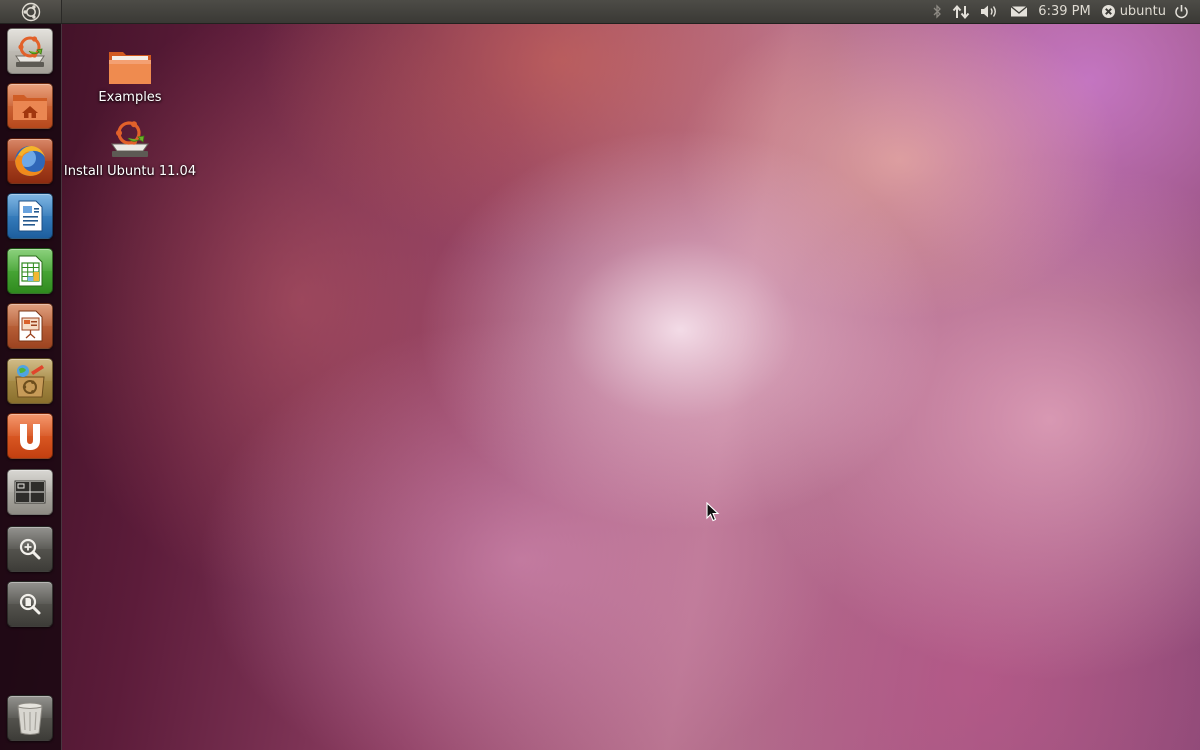 This screenshot has width=1200, height=750. I want to click on bluetooth-indicator, so click(937, 11).